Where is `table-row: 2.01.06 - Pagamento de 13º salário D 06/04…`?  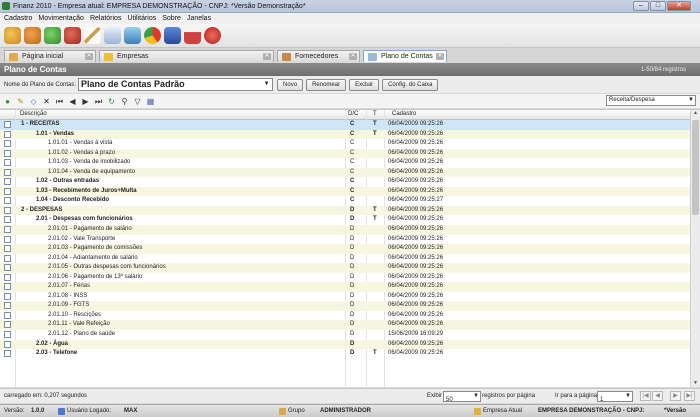 table-row: 2.01.06 - Pagamento de 13º salário D 06/04… is located at coordinates (345, 278).